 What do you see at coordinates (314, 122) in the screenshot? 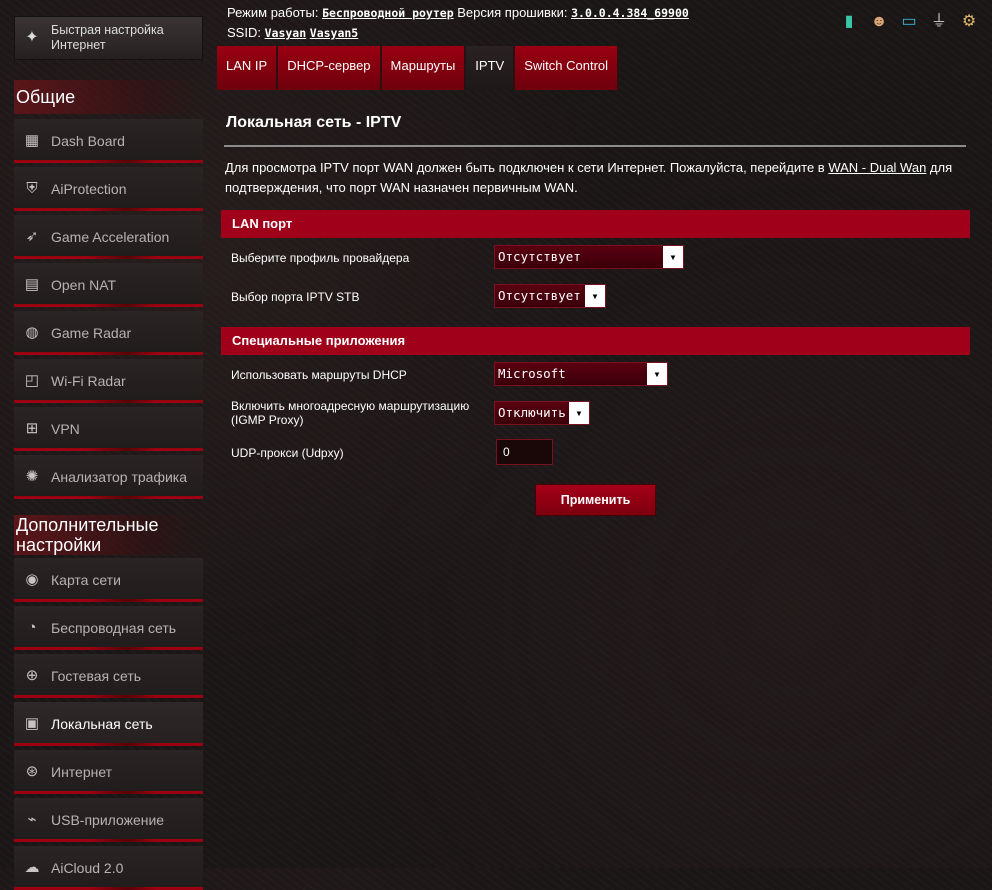
I see `page-title: Локальная сеть - IPTV` at bounding box center [314, 122].